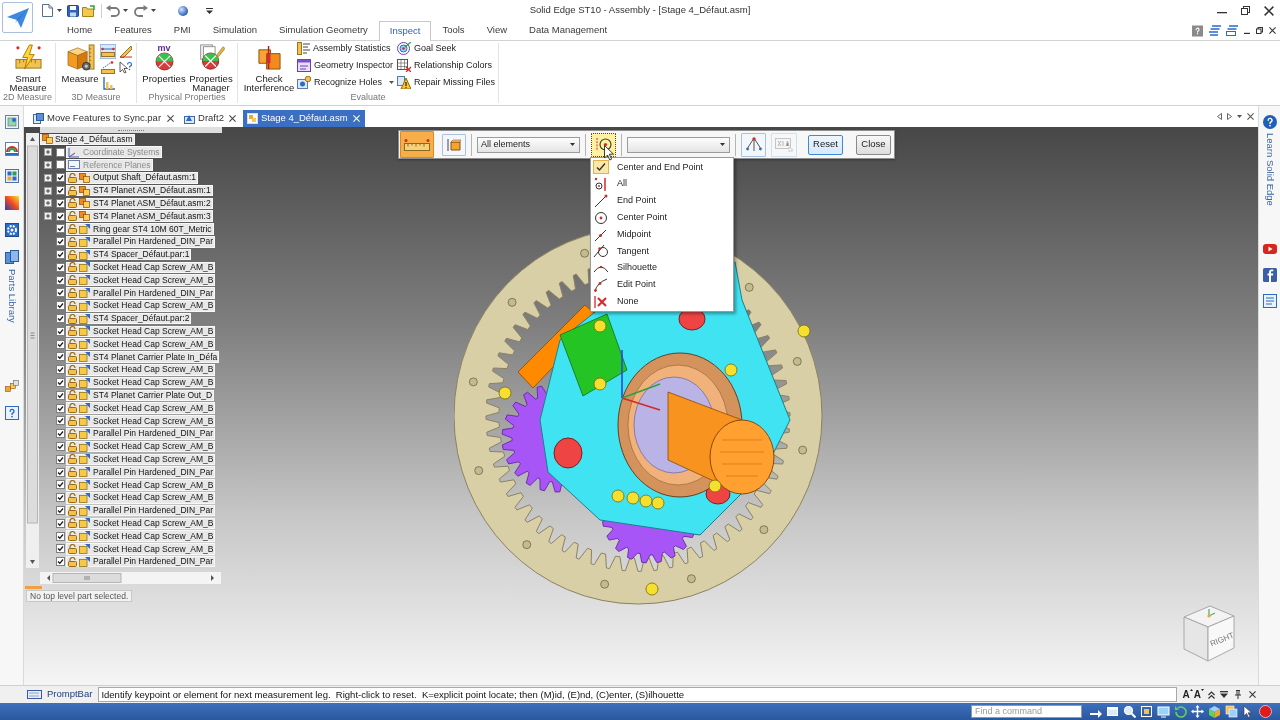 The image size is (1280, 720). I want to click on pan-icon, so click(1197, 711).